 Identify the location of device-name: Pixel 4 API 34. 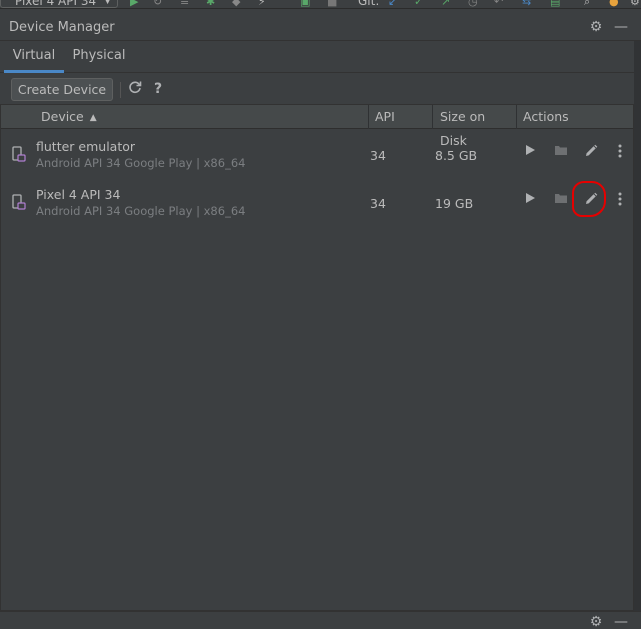
(78, 194).